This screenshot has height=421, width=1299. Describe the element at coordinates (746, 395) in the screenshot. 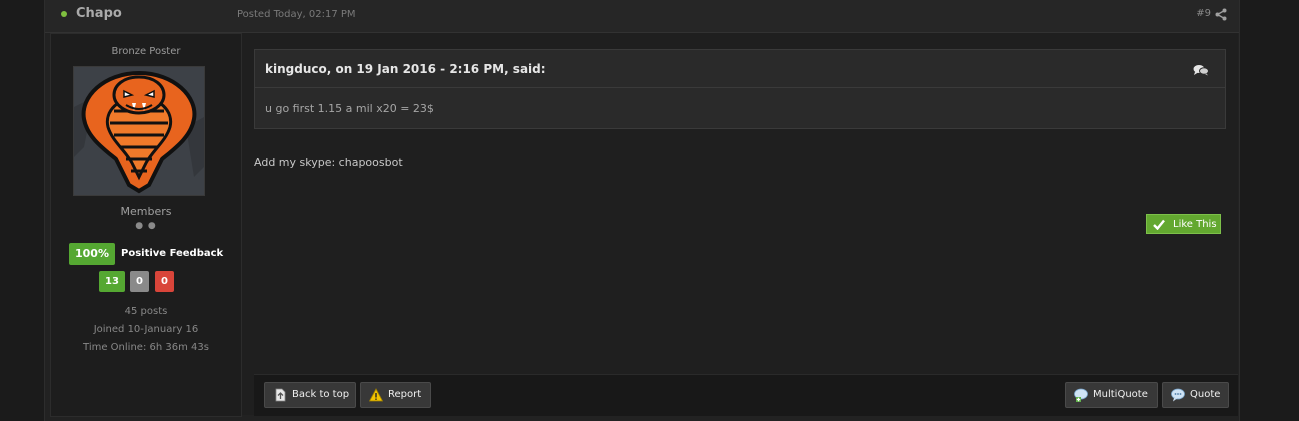

I see `post-controls: Back to top Report MultiQuote Quote` at that location.